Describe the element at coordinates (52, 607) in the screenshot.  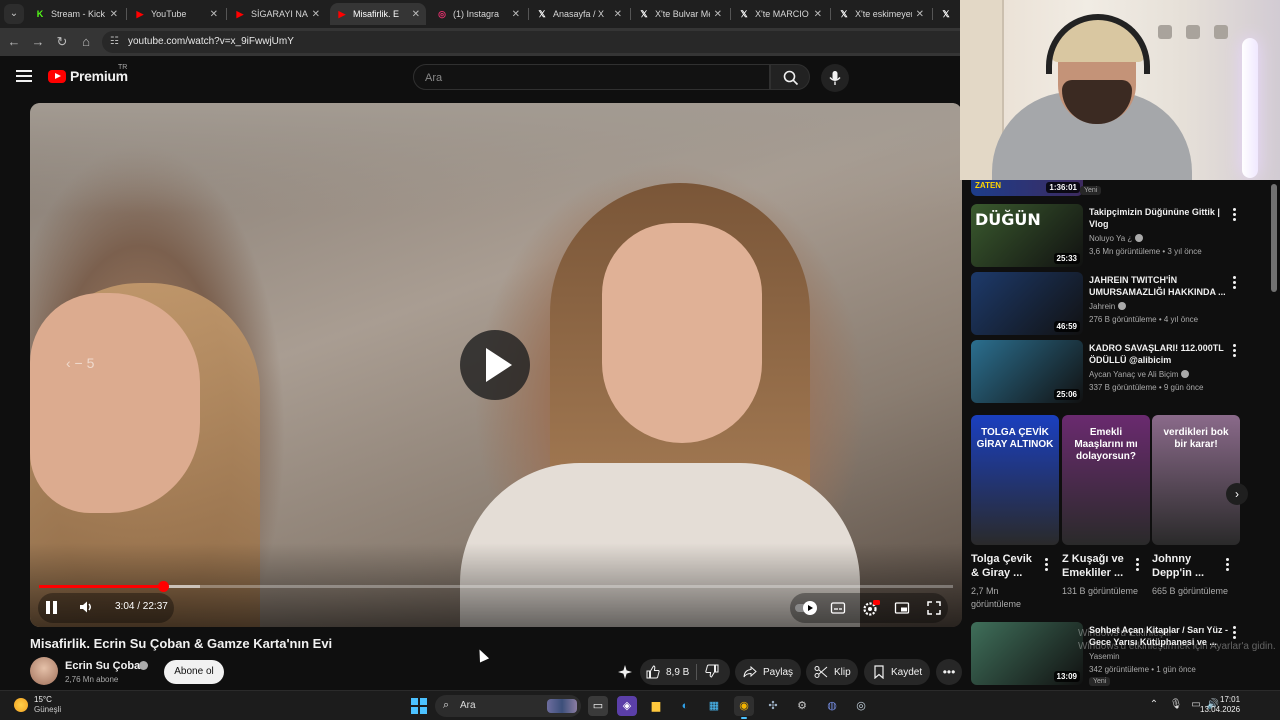
I see `pause-button` at that location.